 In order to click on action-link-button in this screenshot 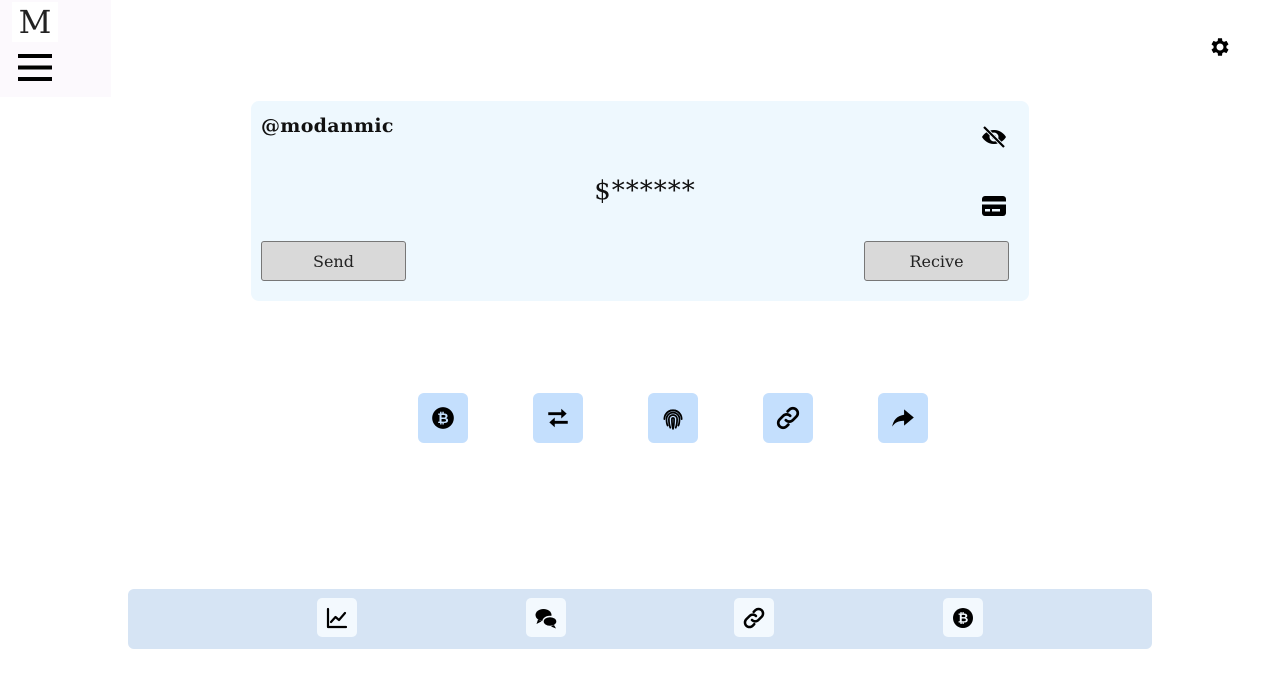, I will do `click(788, 418)`.